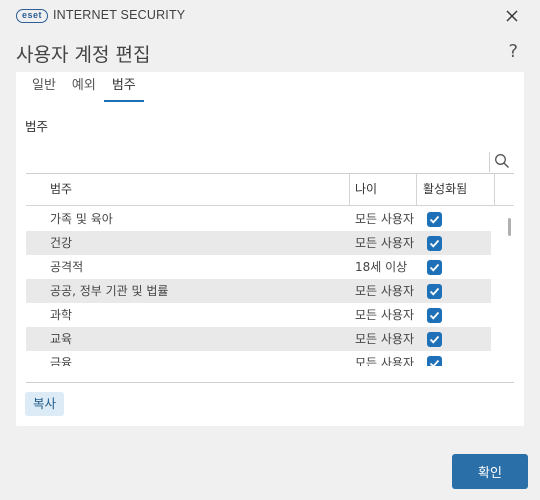 The image size is (540, 500). I want to click on table-row: 공공, 정부 기관 및 법률 모든 사용자, so click(258, 291).